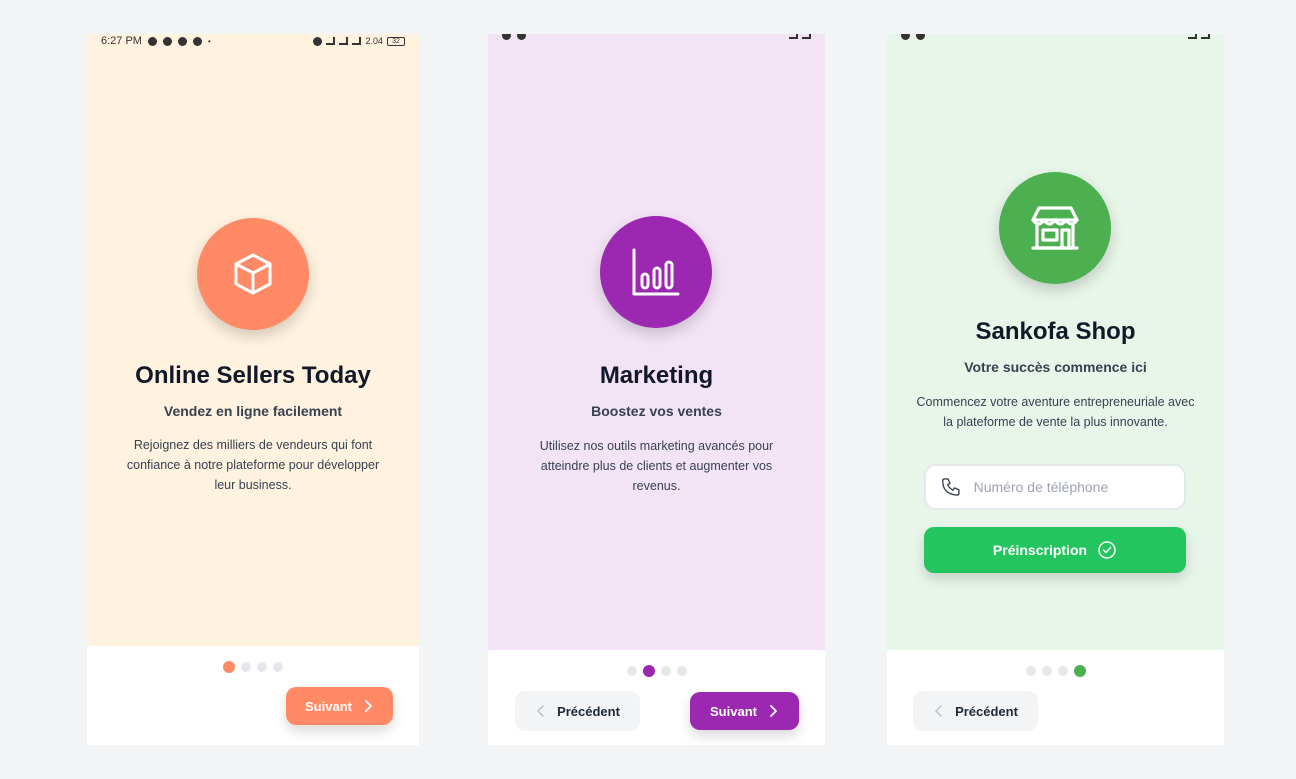 This screenshot has width=1296, height=779. Describe the element at coordinates (1040, 550) in the screenshot. I see `preregister-button-label: Préinscription` at that location.